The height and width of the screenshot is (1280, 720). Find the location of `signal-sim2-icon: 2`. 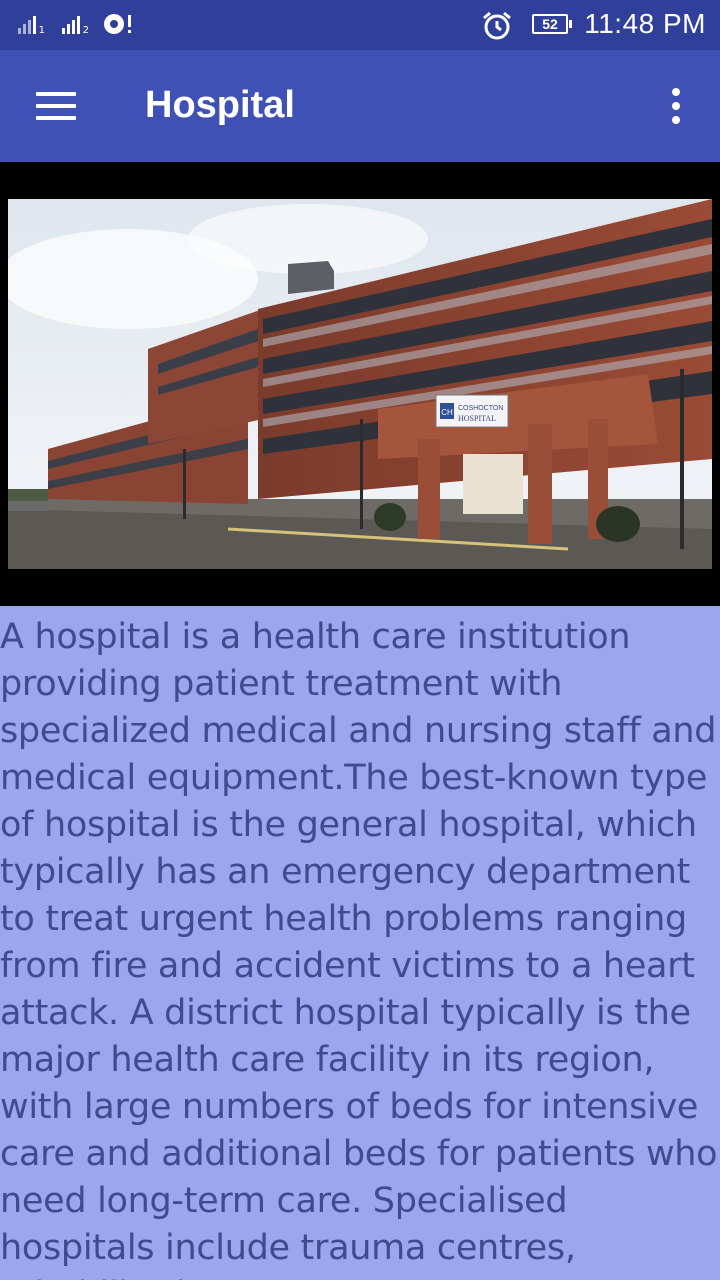

signal-sim2-icon: 2 is located at coordinates (75, 25).